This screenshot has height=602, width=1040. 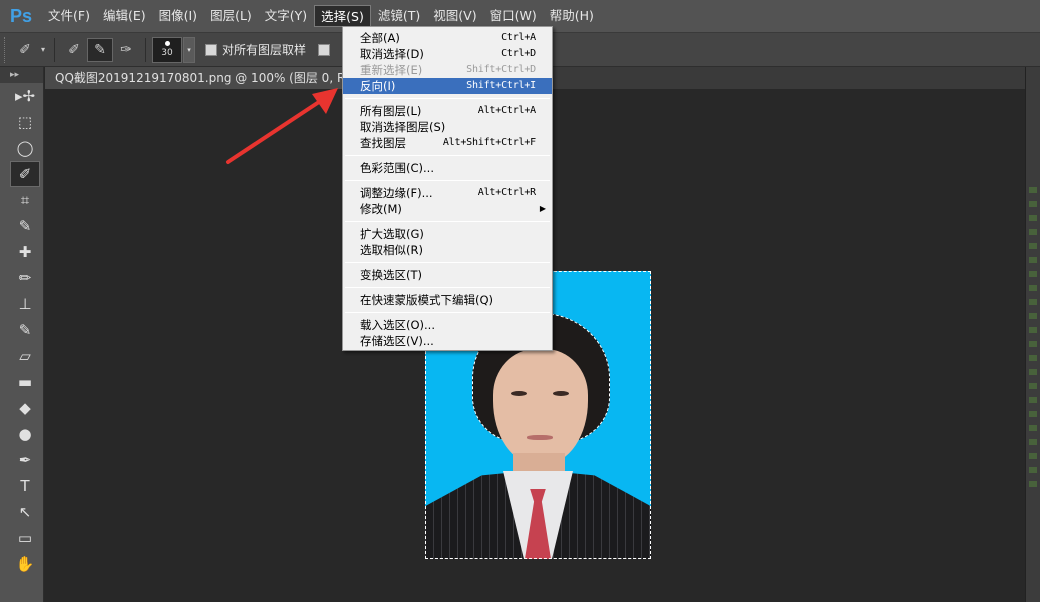 What do you see at coordinates (126, 50) in the screenshot?
I see `subtract-from-selection-icon: ✑` at bounding box center [126, 50].